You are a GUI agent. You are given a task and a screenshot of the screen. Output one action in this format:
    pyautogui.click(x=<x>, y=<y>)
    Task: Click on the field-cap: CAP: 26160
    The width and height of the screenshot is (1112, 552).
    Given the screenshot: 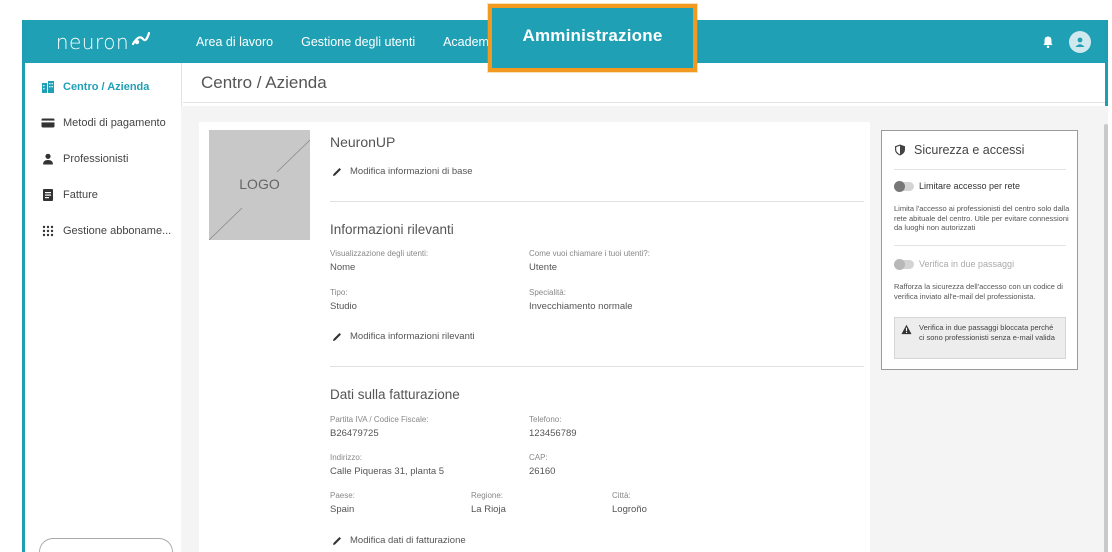 What is the action you would take?
    pyautogui.click(x=542, y=465)
    